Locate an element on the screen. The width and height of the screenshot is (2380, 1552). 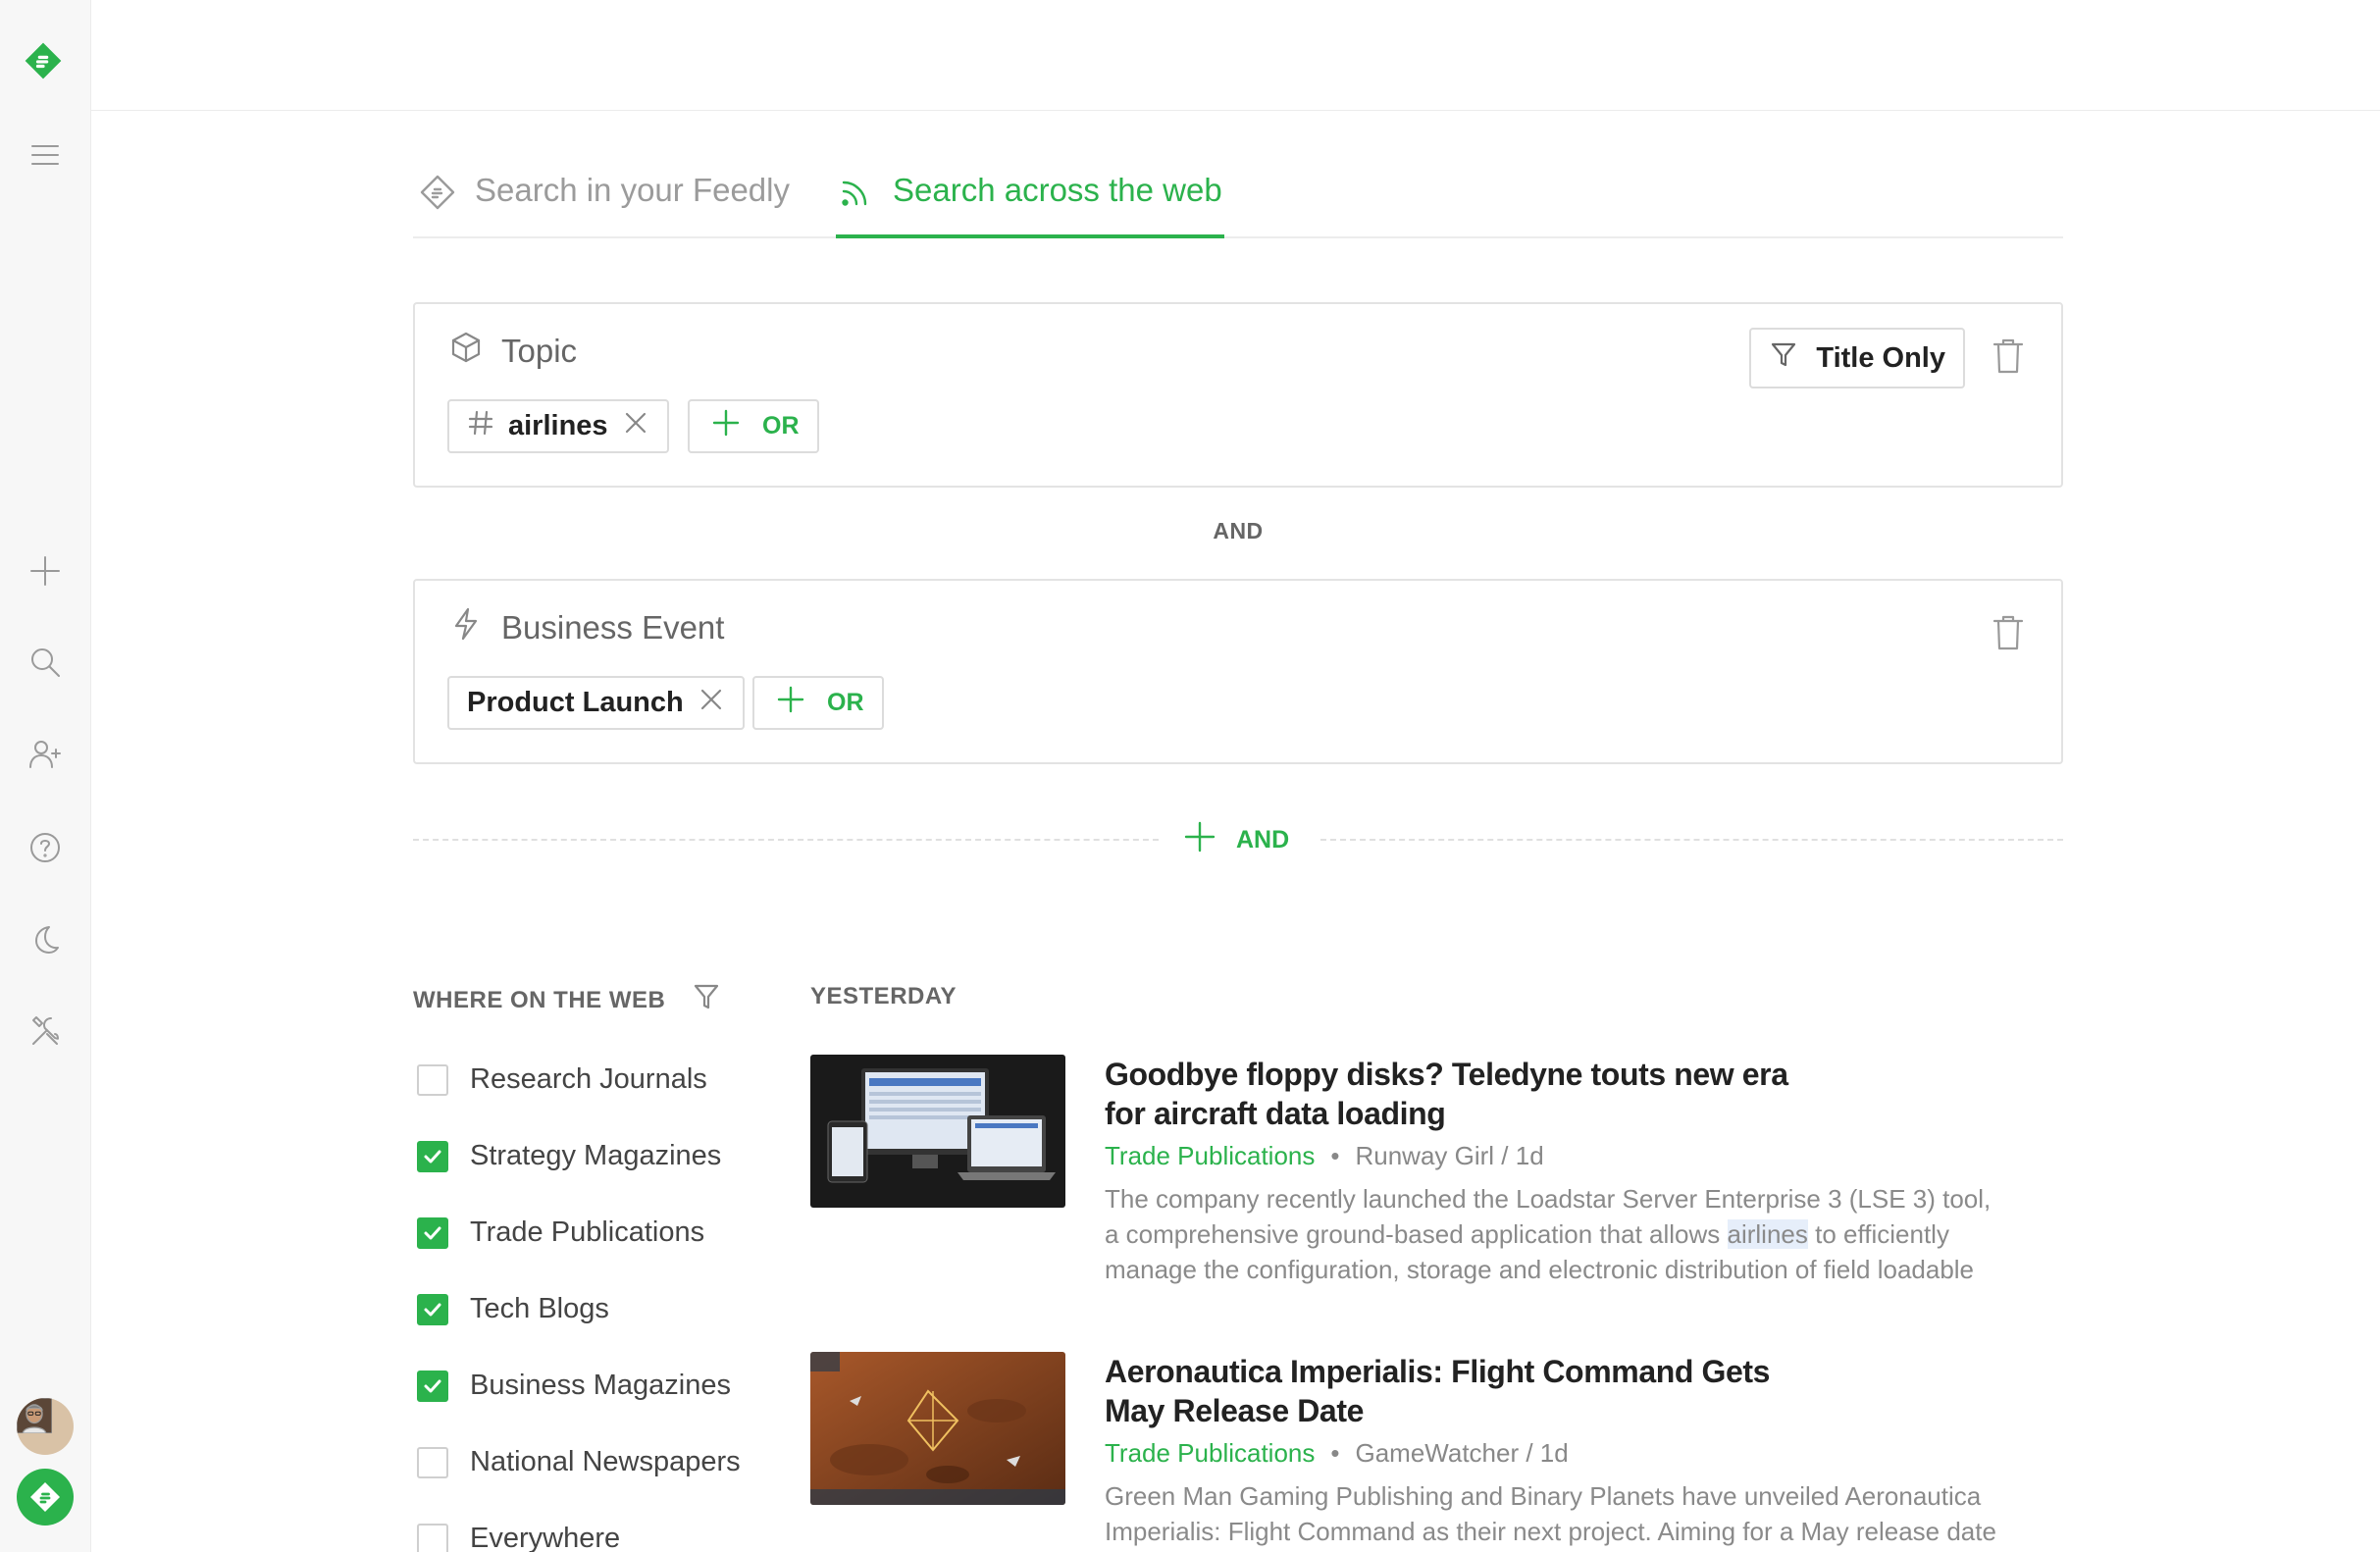
article-publisher-age: Runway Girl / 1d is located at coordinates (1449, 1155).